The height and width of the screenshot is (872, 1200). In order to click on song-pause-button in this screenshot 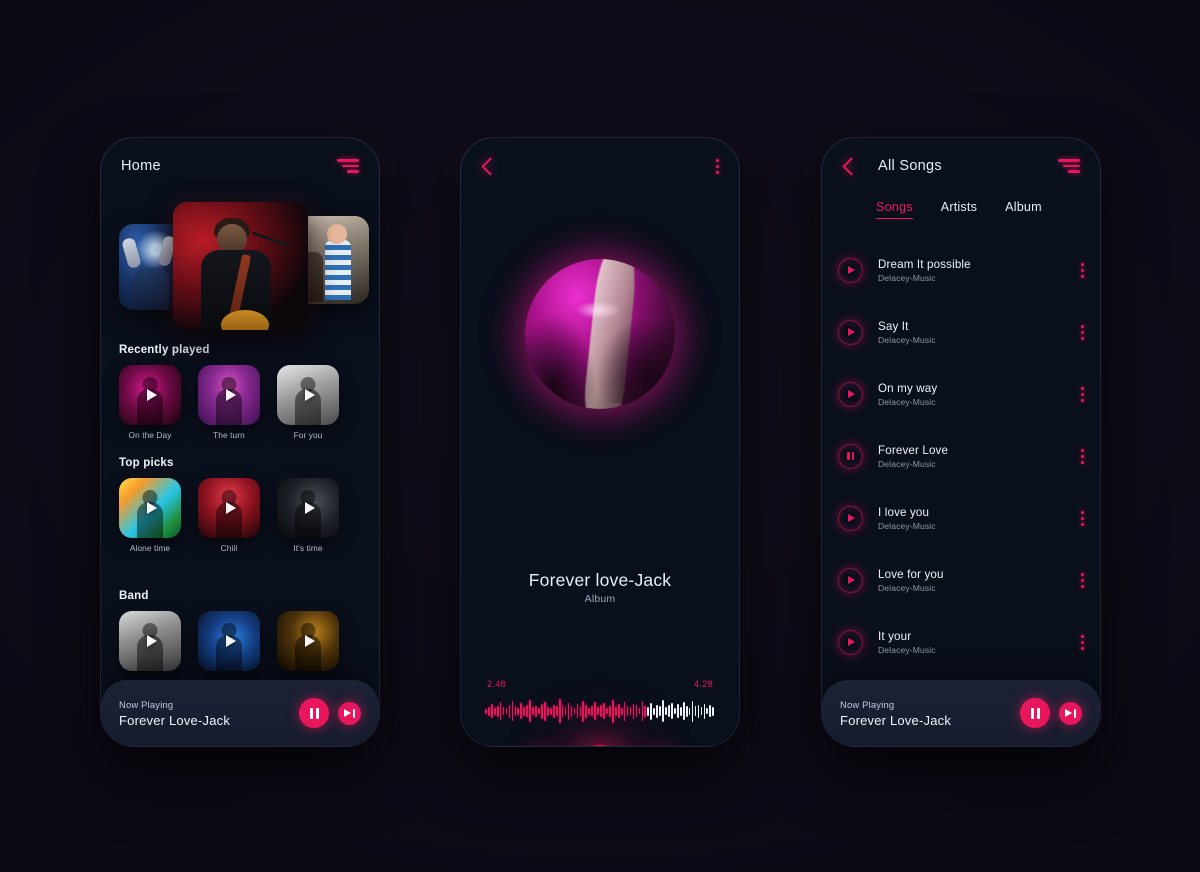, I will do `click(850, 456)`.